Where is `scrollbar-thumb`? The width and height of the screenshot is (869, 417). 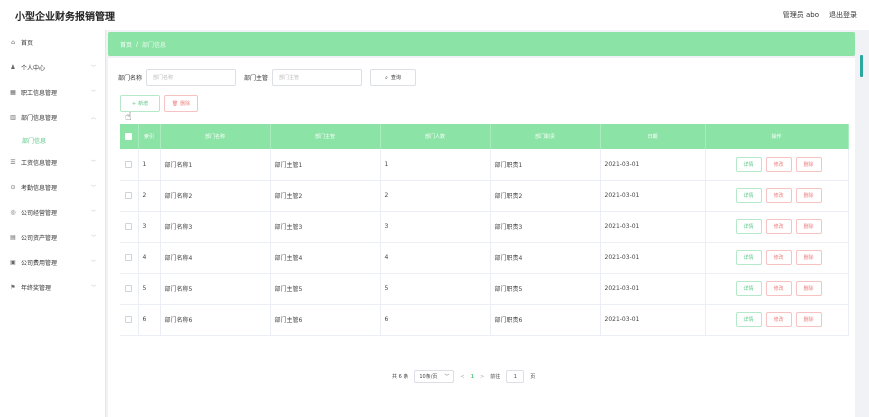
scrollbar-thumb is located at coordinates (861, 66).